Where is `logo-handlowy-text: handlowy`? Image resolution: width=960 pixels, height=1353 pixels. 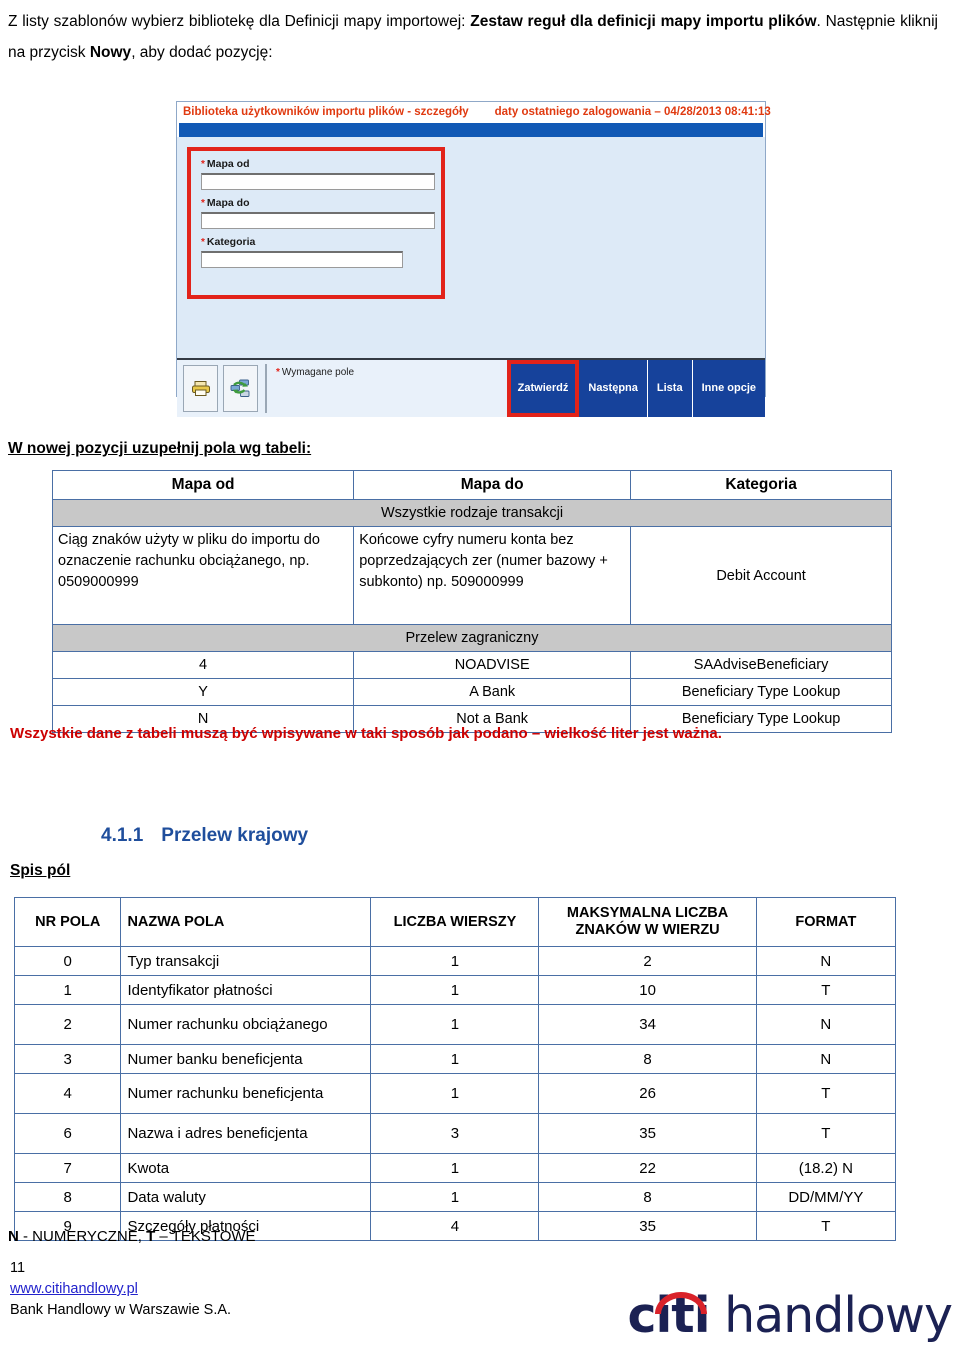 logo-handlowy-text: handlowy is located at coordinates (838, 1315).